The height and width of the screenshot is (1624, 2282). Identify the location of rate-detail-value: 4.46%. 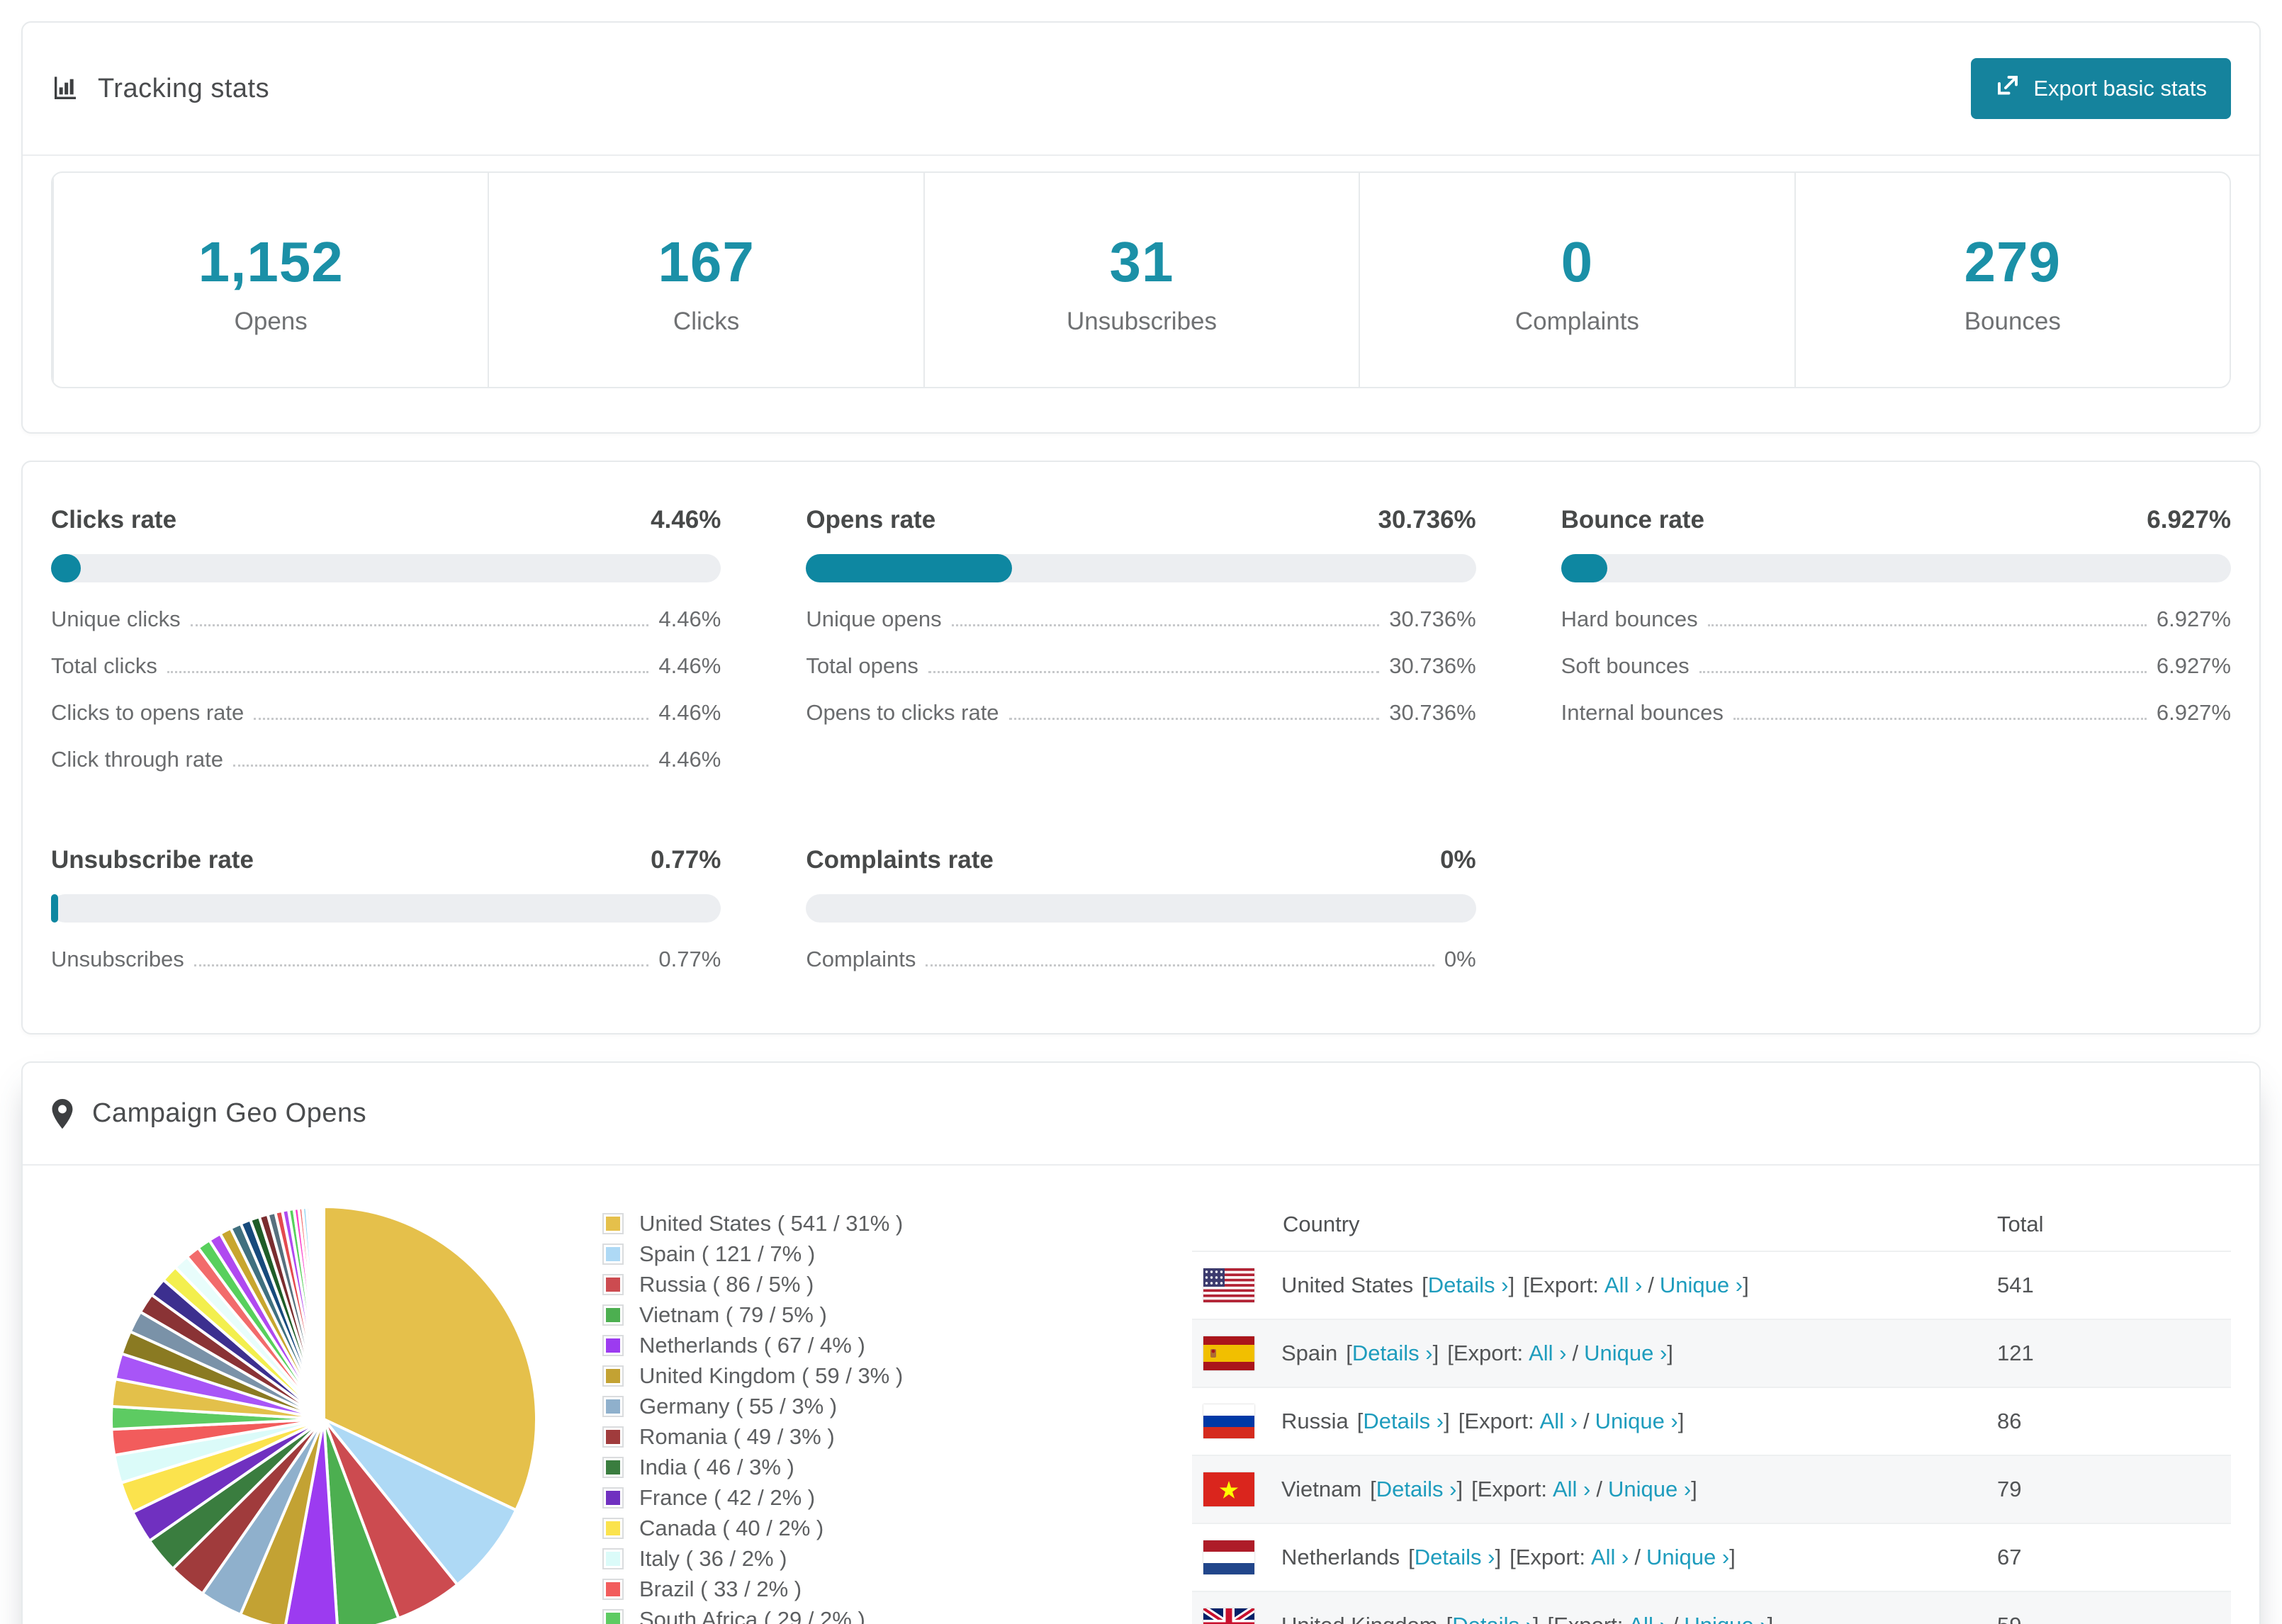
(689, 666).